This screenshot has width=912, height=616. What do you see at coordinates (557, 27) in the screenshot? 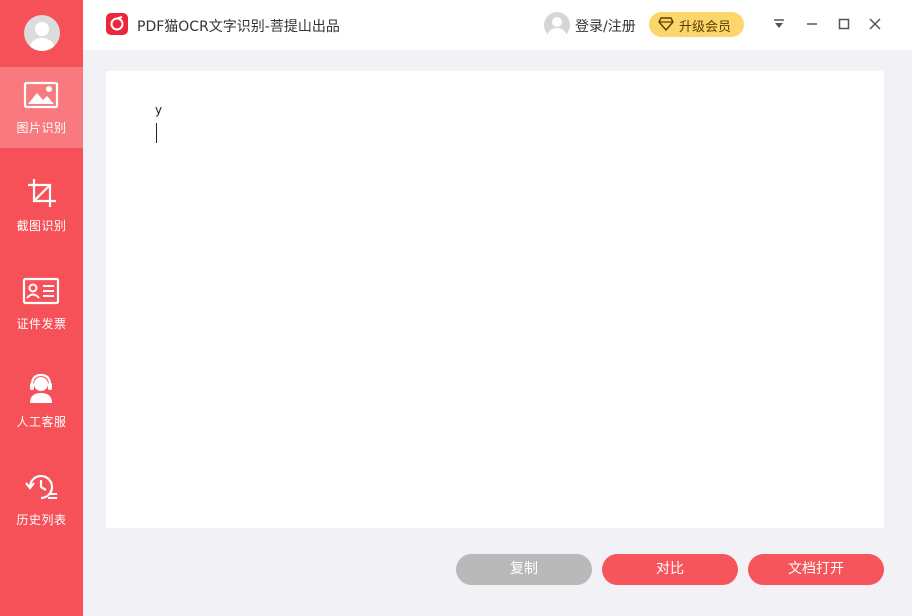
I see `user-icon` at bounding box center [557, 27].